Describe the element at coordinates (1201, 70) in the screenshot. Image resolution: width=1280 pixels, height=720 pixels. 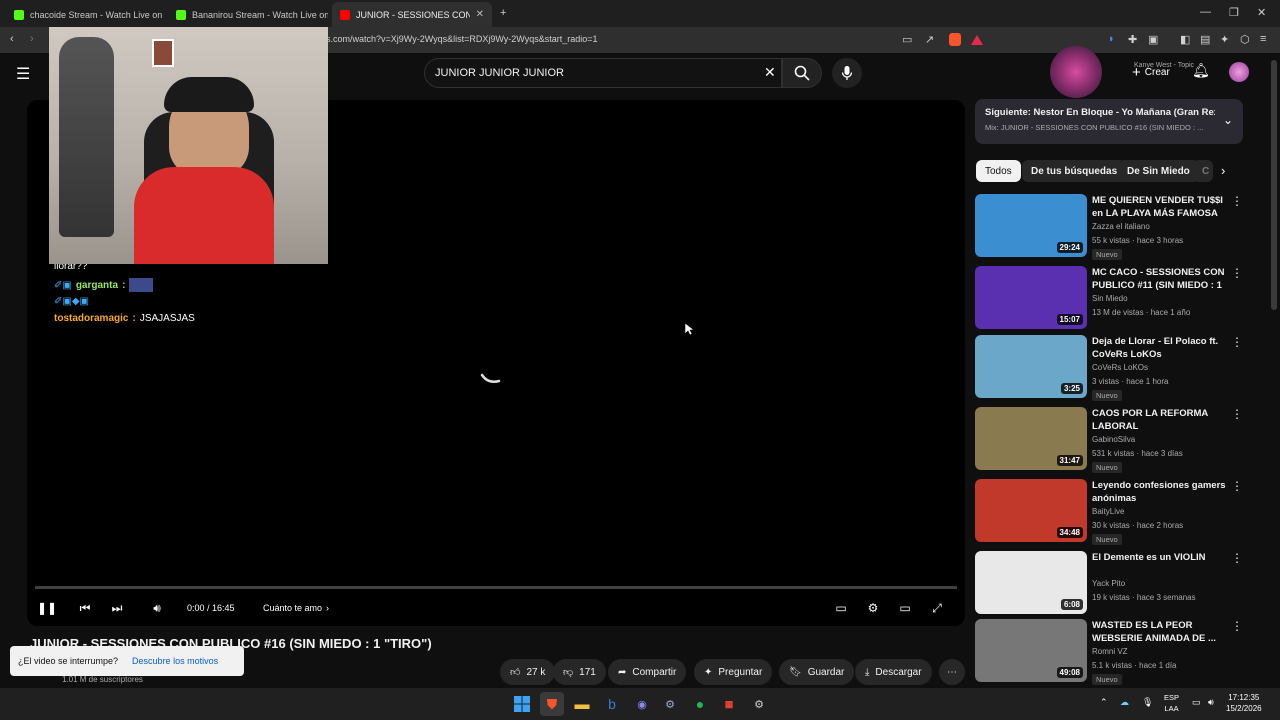
I see `notifications-bell-icon: 🔔︎` at that location.